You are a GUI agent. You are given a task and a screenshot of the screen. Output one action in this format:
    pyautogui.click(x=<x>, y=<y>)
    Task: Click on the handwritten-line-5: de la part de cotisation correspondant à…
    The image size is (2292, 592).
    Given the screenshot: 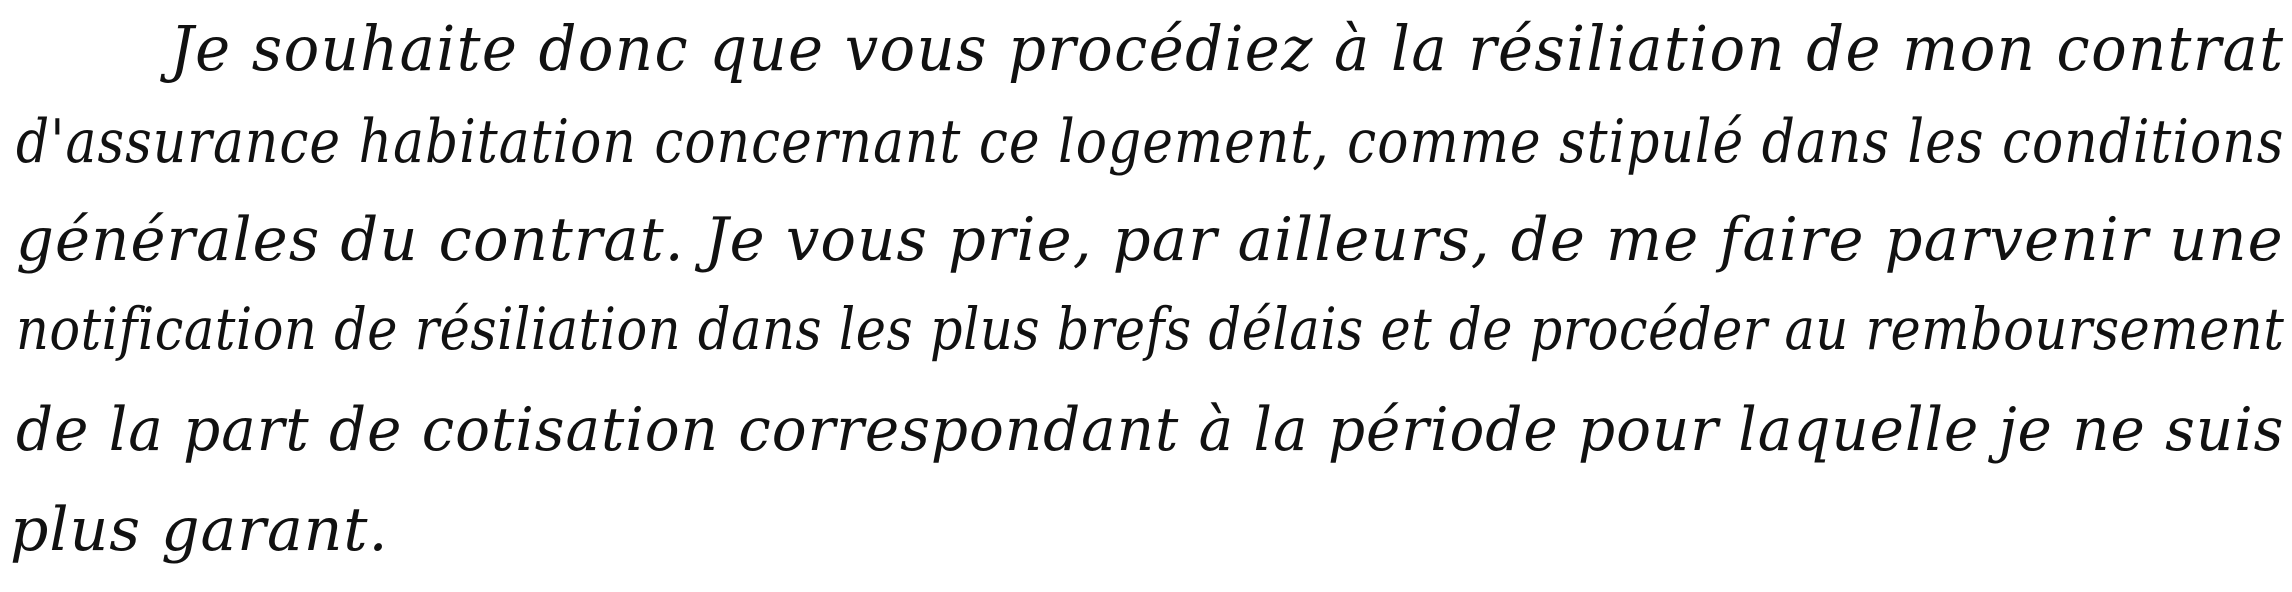 What is the action you would take?
    pyautogui.click(x=1150, y=430)
    